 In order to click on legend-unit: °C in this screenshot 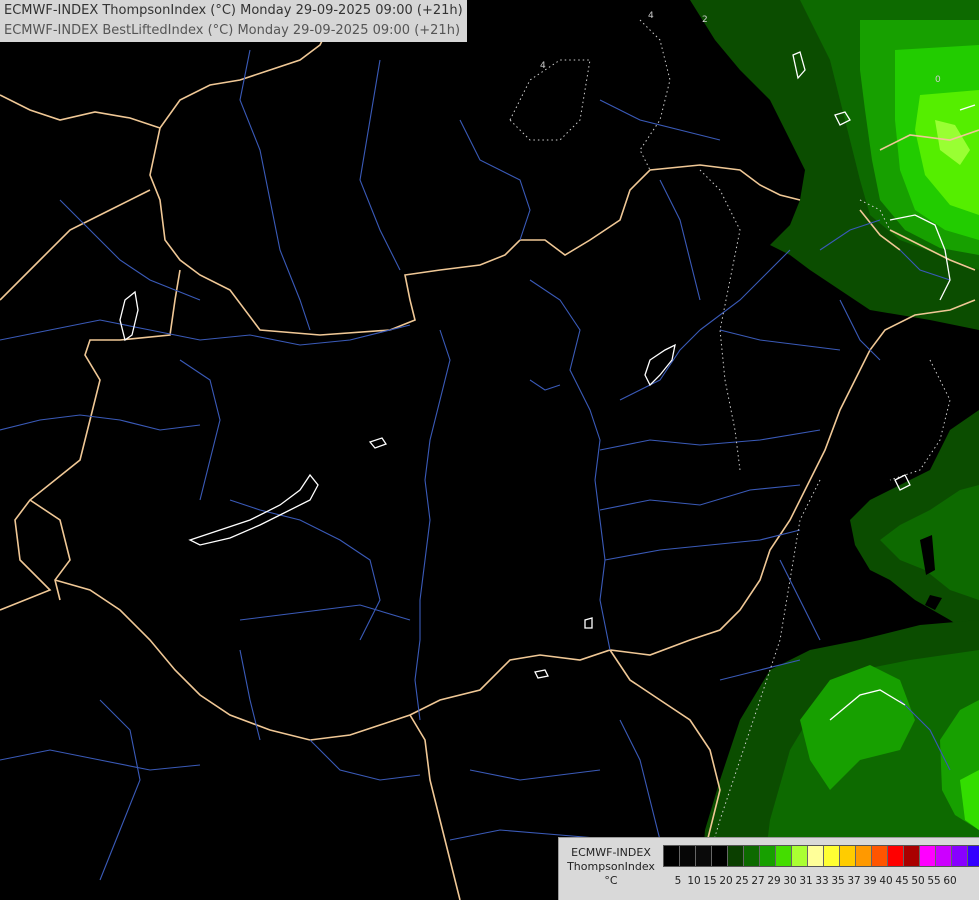, I will do `click(611, 880)`.